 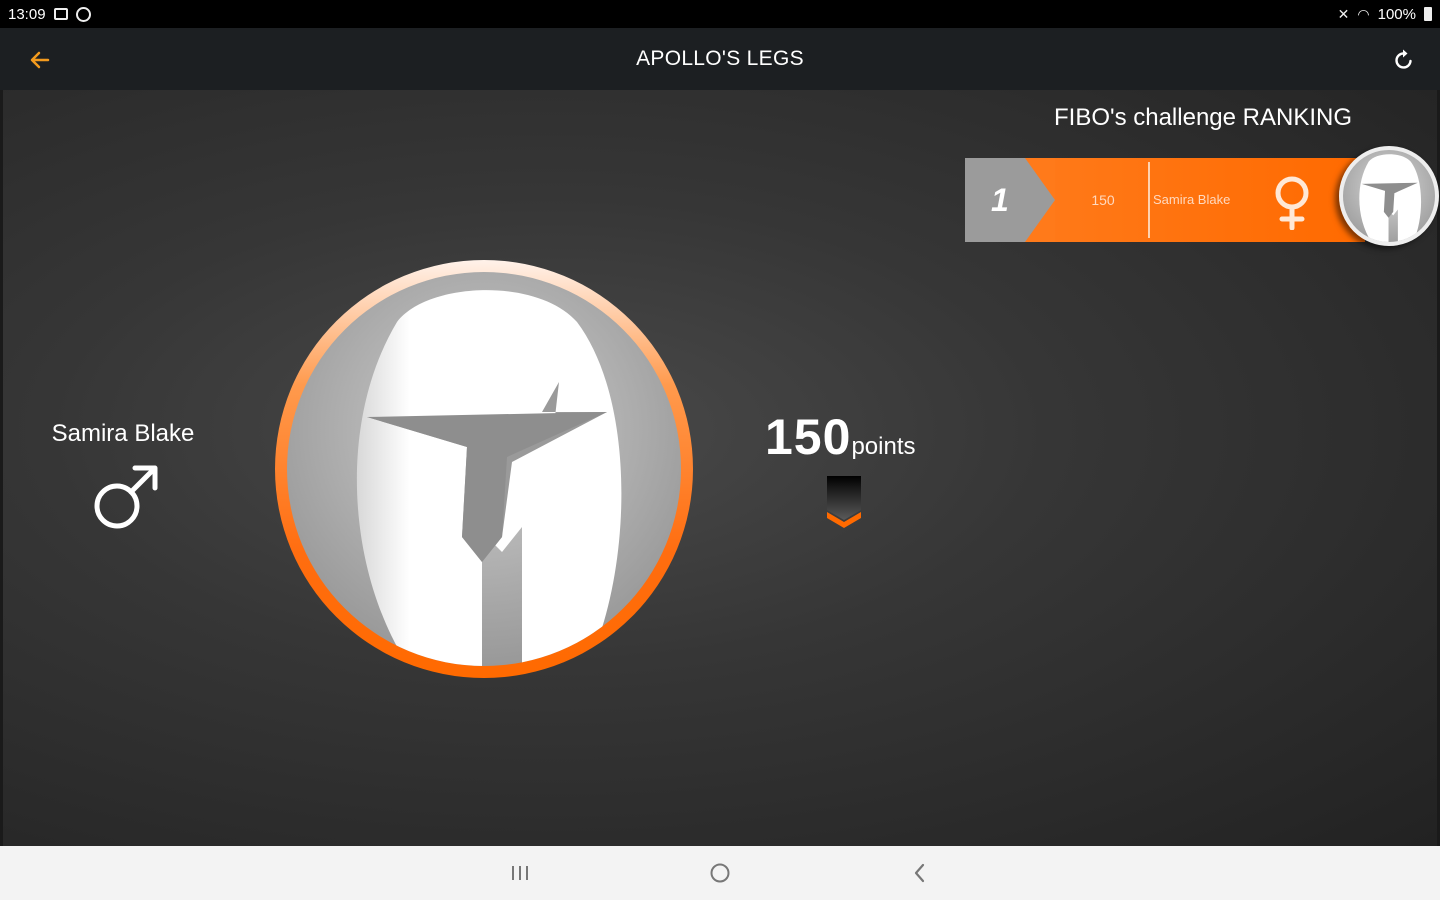 I want to click on avatar, so click(x=484, y=469).